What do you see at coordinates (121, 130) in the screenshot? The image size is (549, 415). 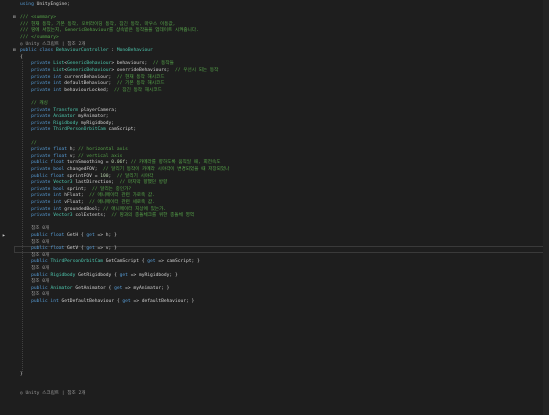 I see `code-token: camScript;` at bounding box center [121, 130].